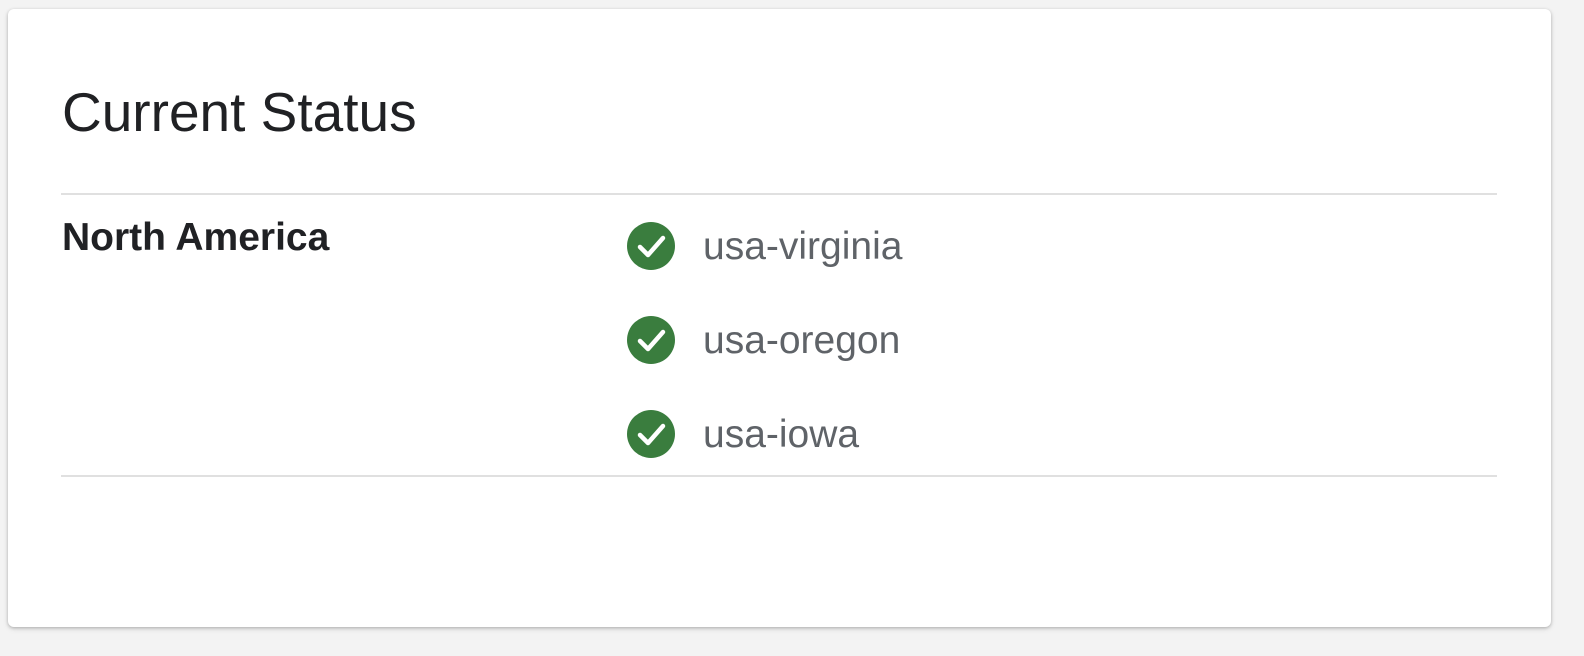  Describe the element at coordinates (802, 340) in the screenshot. I see `location-name: usa-oregon` at that location.